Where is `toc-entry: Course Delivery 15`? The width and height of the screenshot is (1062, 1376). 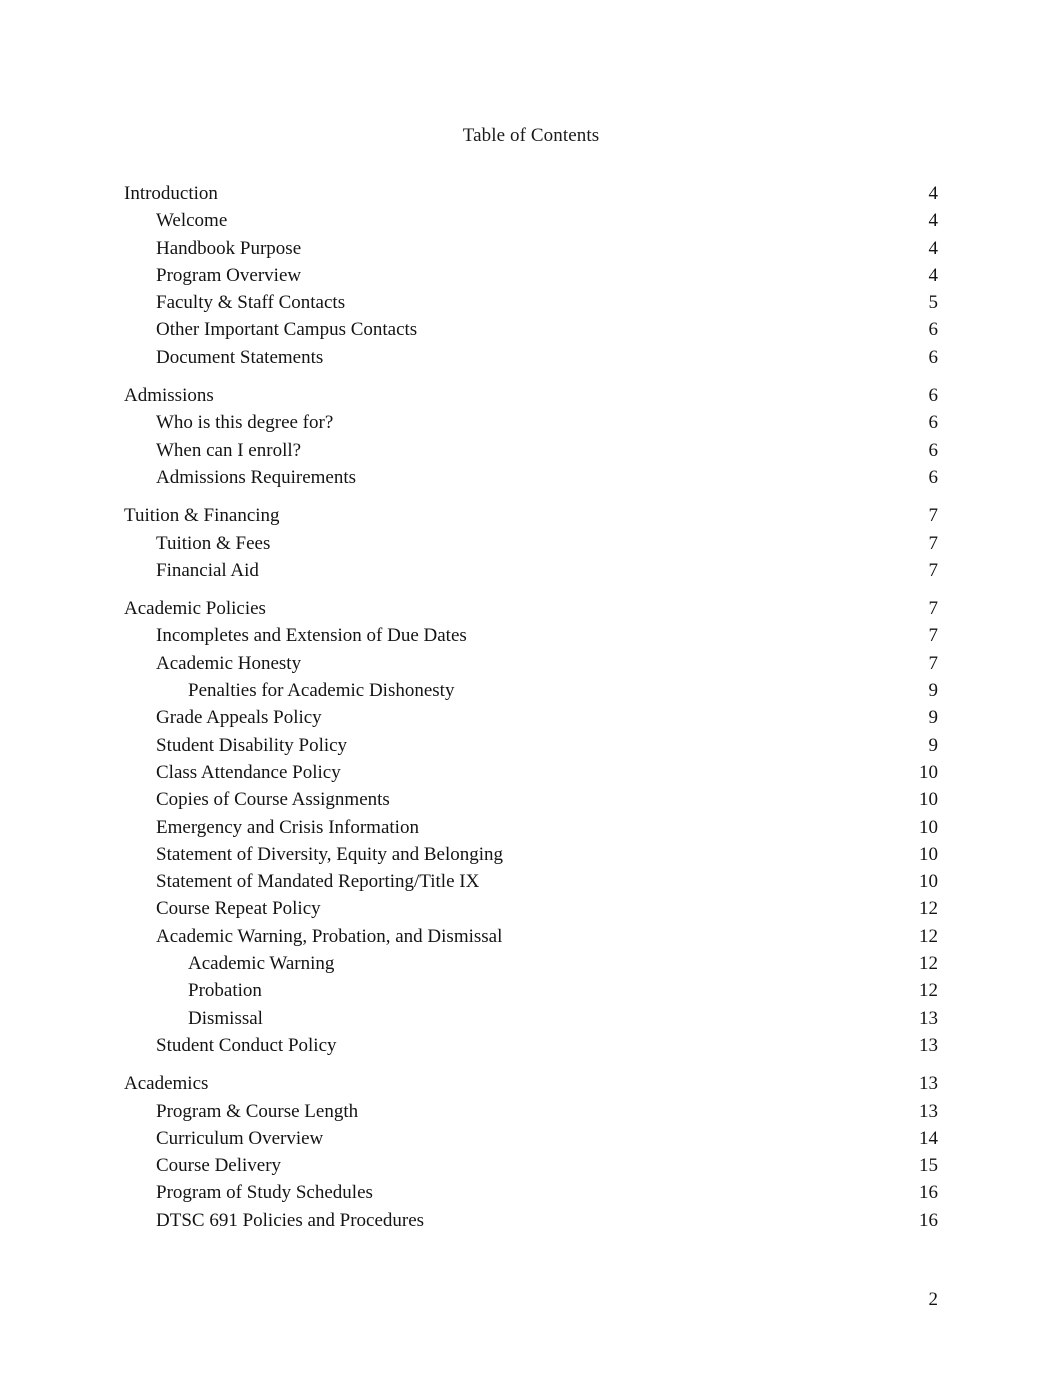 toc-entry: Course Delivery 15 is located at coordinates (531, 1165).